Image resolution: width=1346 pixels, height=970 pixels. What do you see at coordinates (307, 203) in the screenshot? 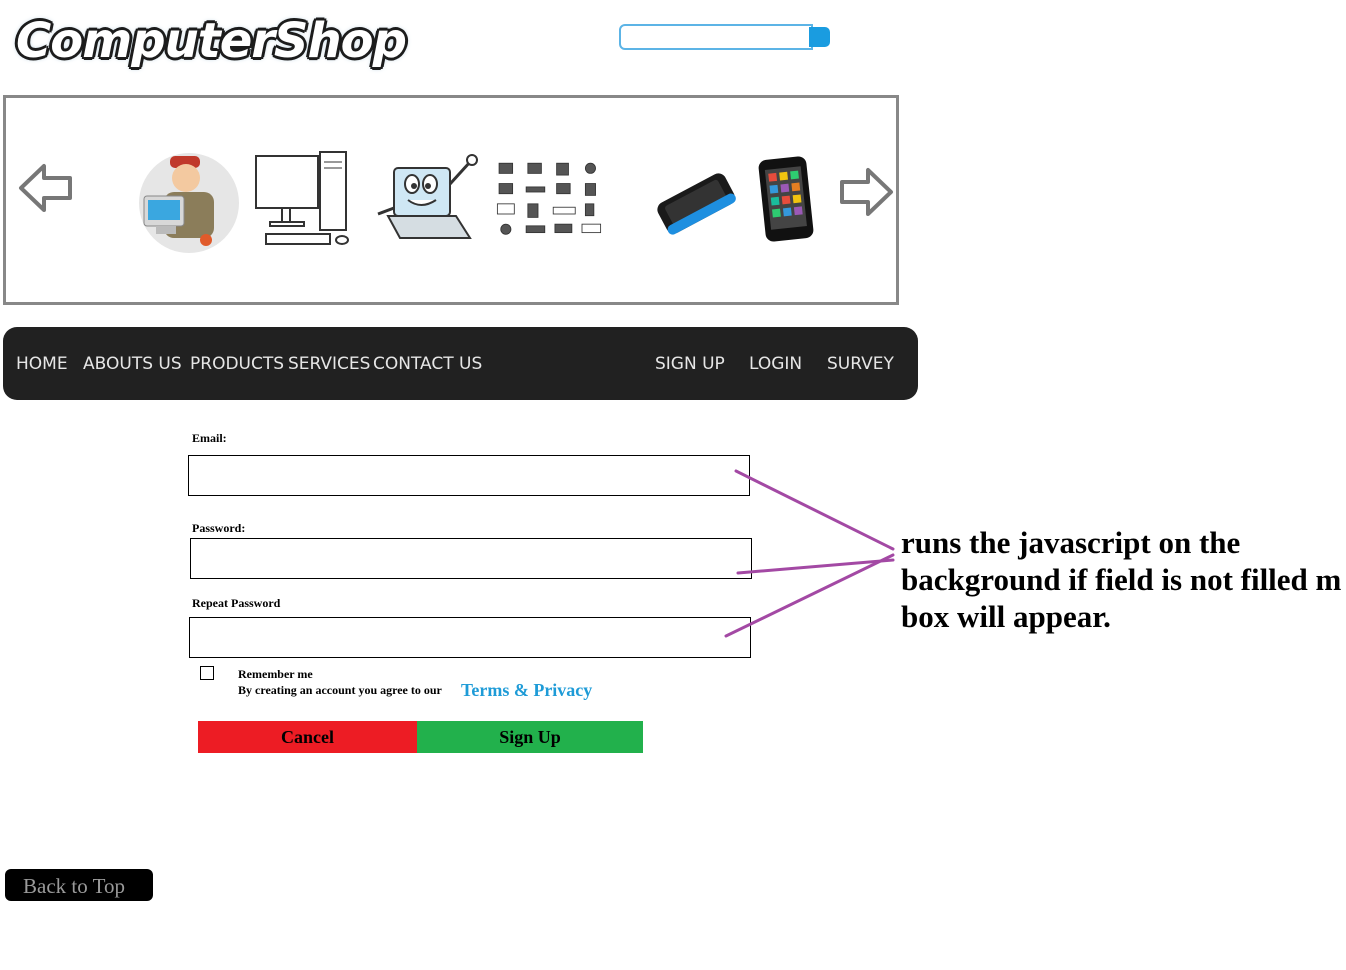
I see `desktop-computer-icon` at bounding box center [307, 203].